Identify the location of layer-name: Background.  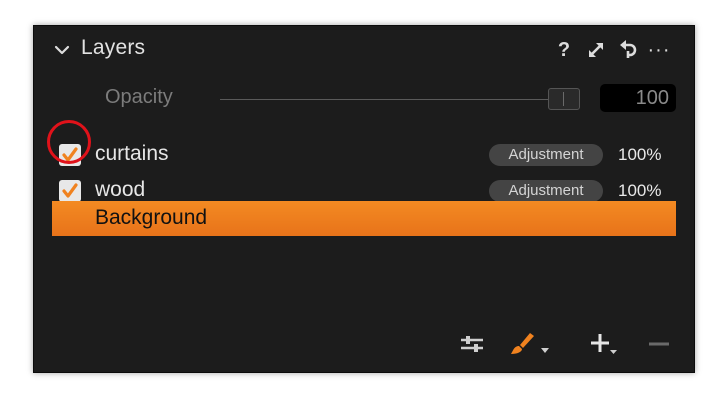
(151, 217).